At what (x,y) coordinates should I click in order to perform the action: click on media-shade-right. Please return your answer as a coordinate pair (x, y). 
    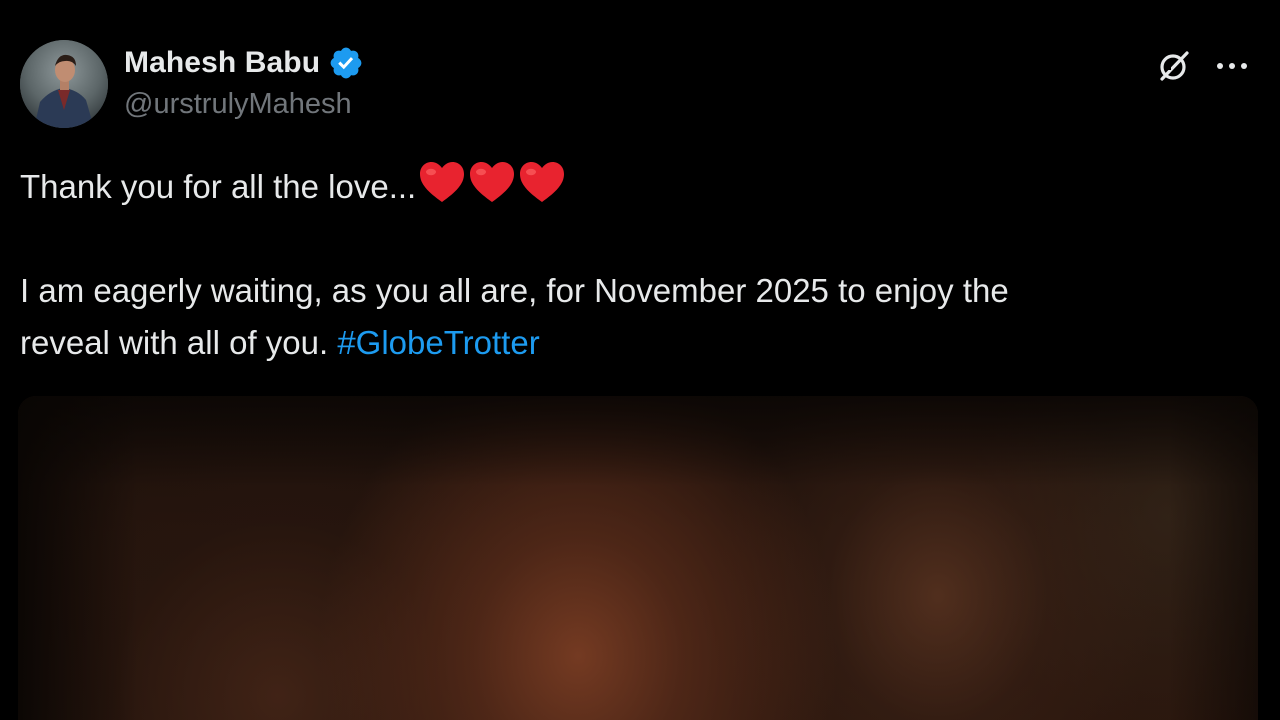
    Looking at the image, I should click on (1213, 558).